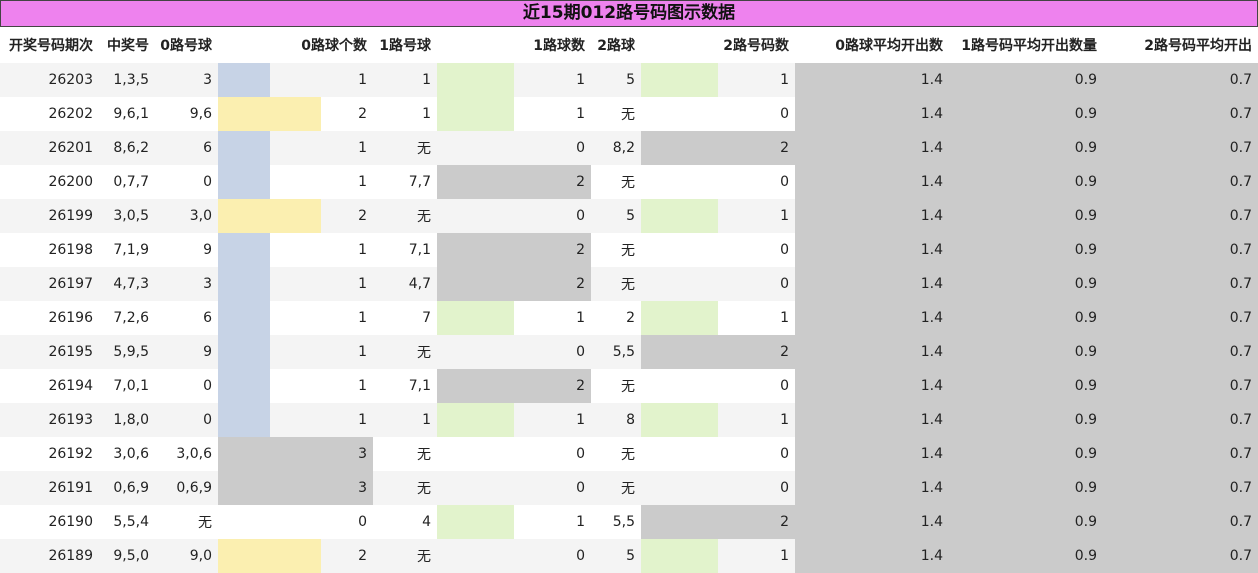 This screenshot has height=573, width=1258. What do you see at coordinates (186, 250) in the screenshot?
I see `route0-balls-cell: 9` at bounding box center [186, 250].